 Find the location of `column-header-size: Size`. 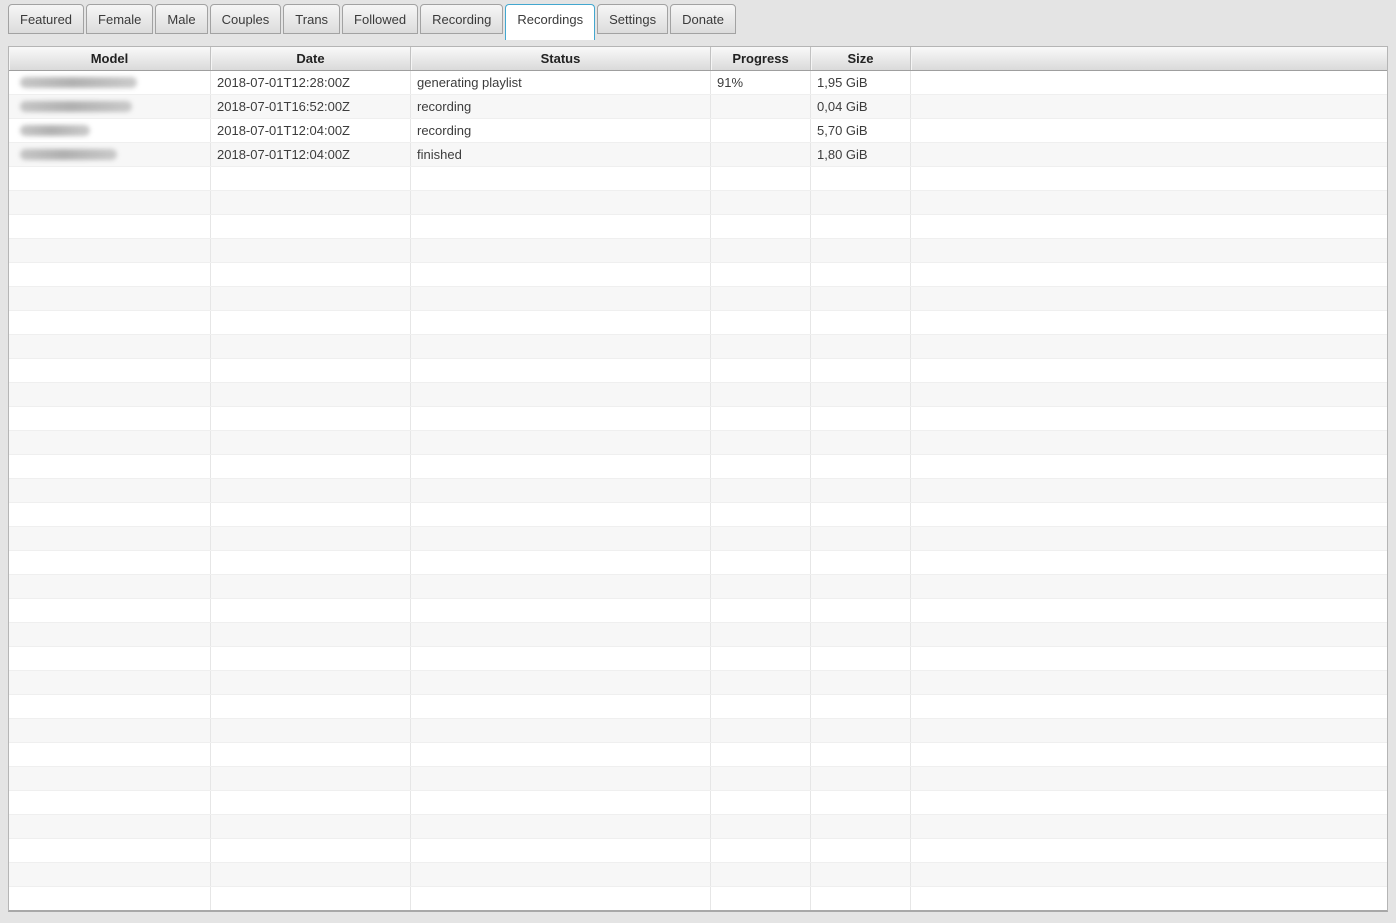

column-header-size: Size is located at coordinates (861, 58).